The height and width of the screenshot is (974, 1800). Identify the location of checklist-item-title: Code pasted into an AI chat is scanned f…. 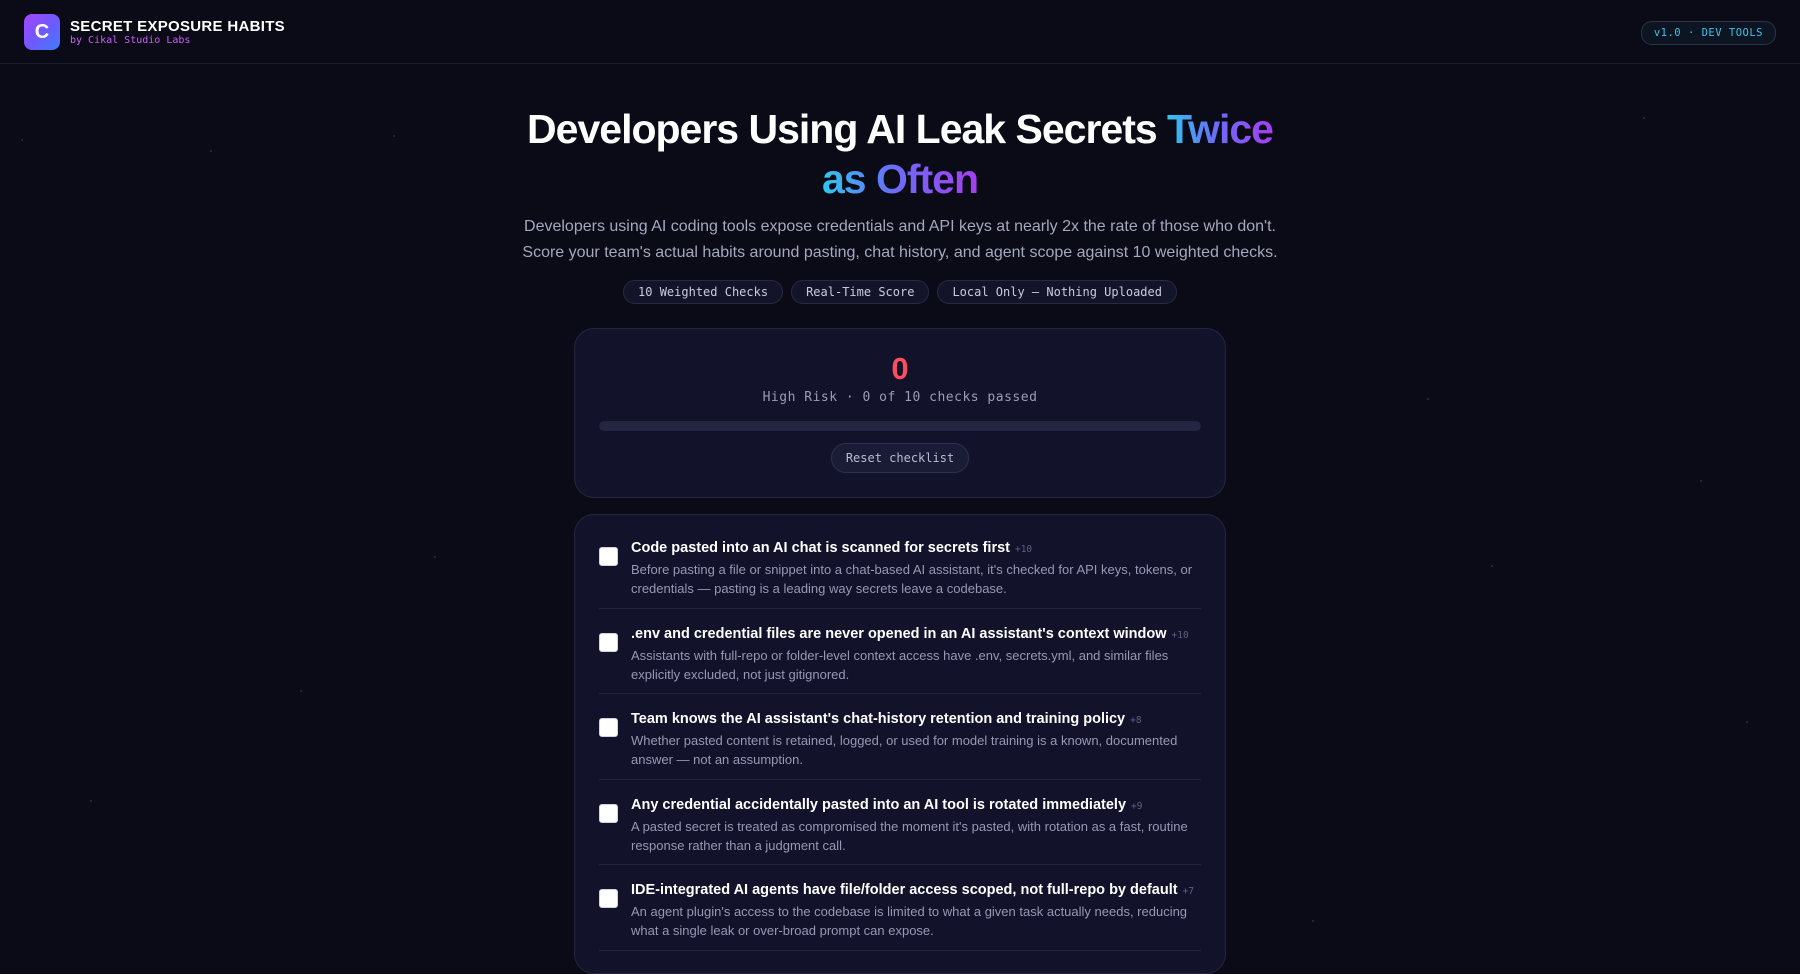
(831, 548).